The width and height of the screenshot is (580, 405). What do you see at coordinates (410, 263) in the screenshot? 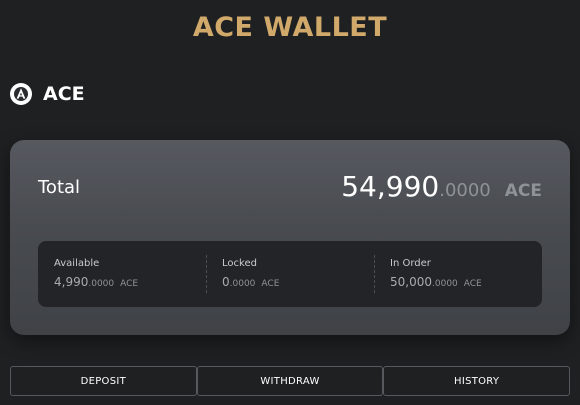
I see `stat-label: In Order` at bounding box center [410, 263].